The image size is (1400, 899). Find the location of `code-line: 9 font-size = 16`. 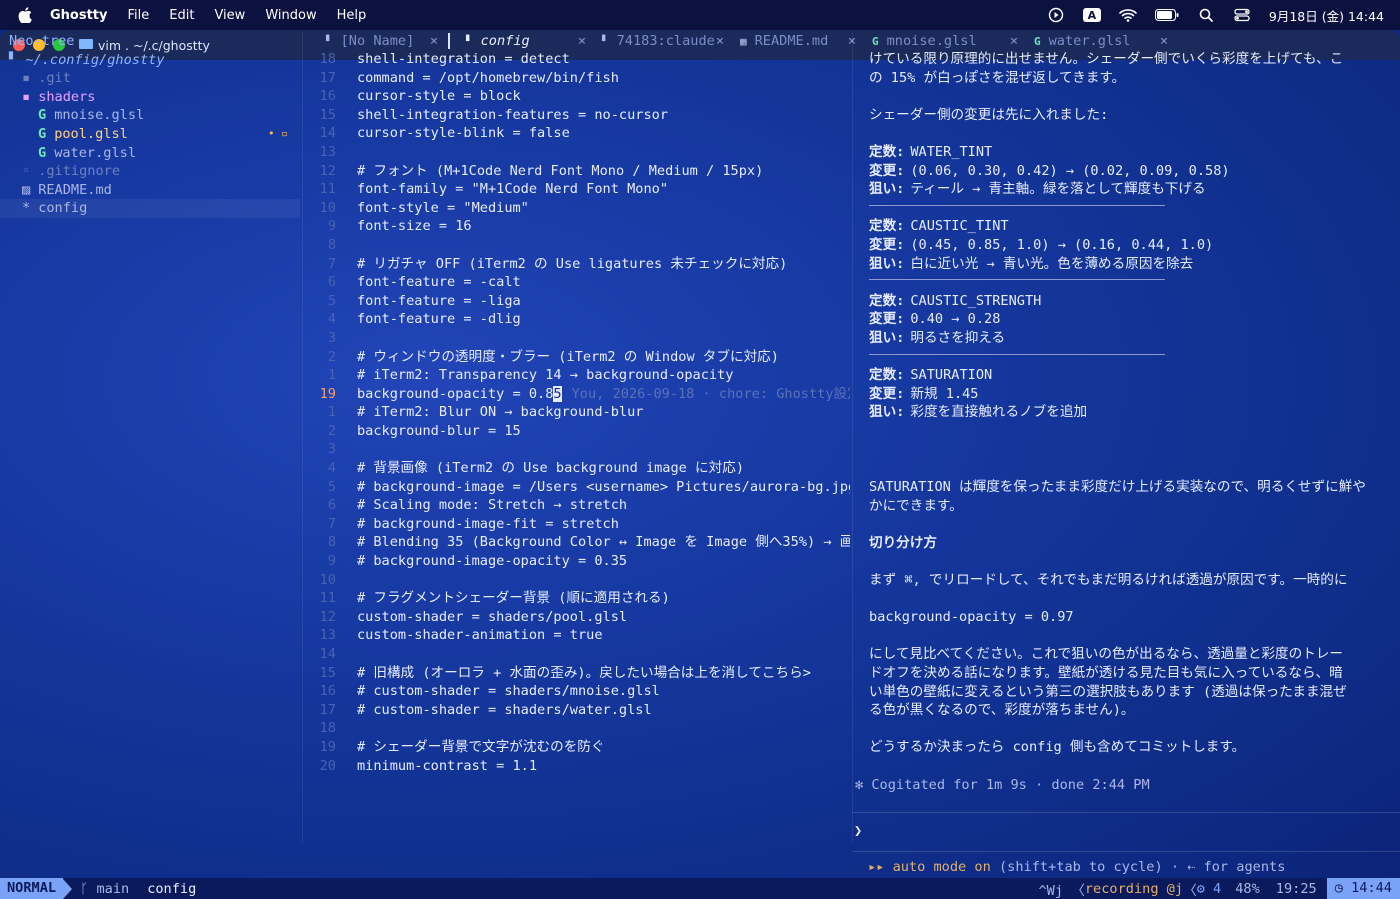

code-line: 9 font-size = 16 is located at coordinates (576, 226).